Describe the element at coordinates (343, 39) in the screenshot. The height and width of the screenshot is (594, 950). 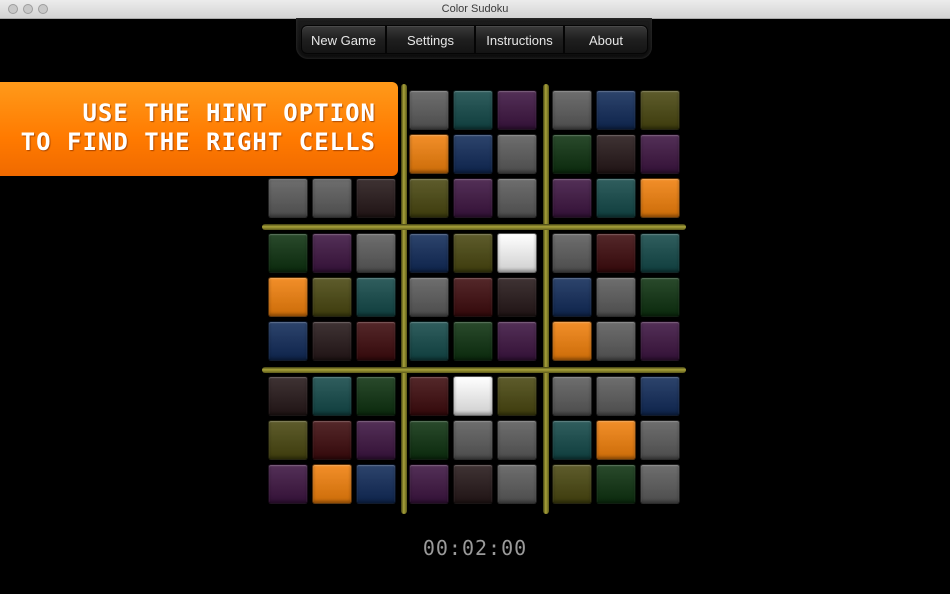
I see `new-game-button: New Game` at that location.